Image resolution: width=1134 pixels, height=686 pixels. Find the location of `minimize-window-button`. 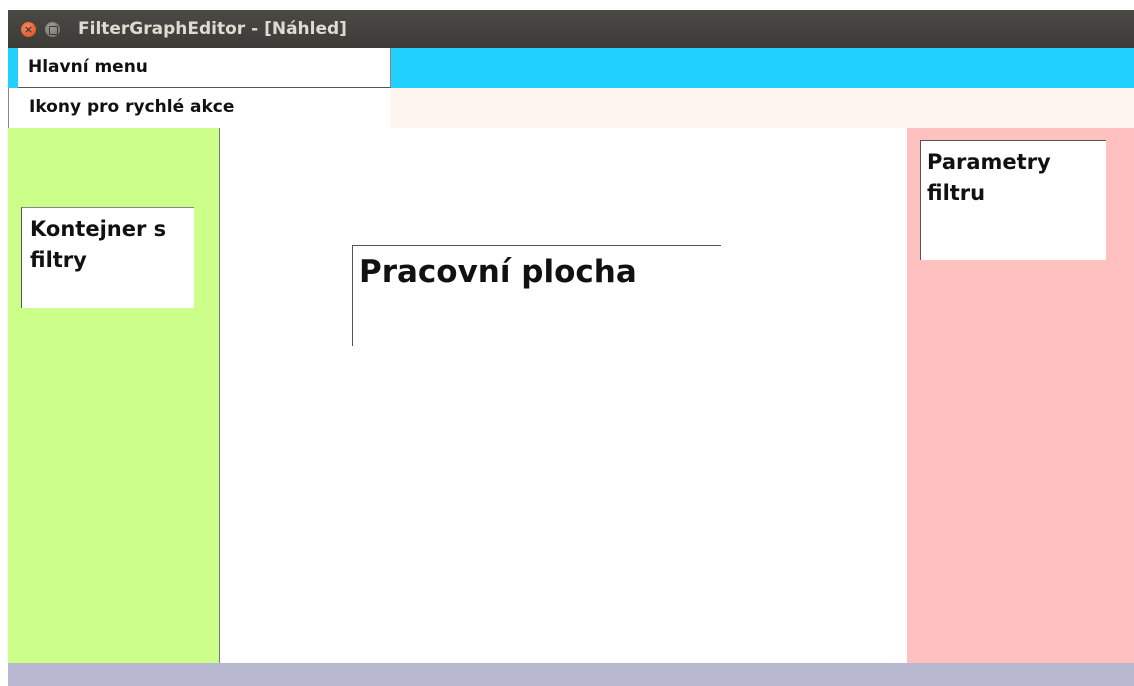

minimize-window-button is located at coordinates (52, 29).